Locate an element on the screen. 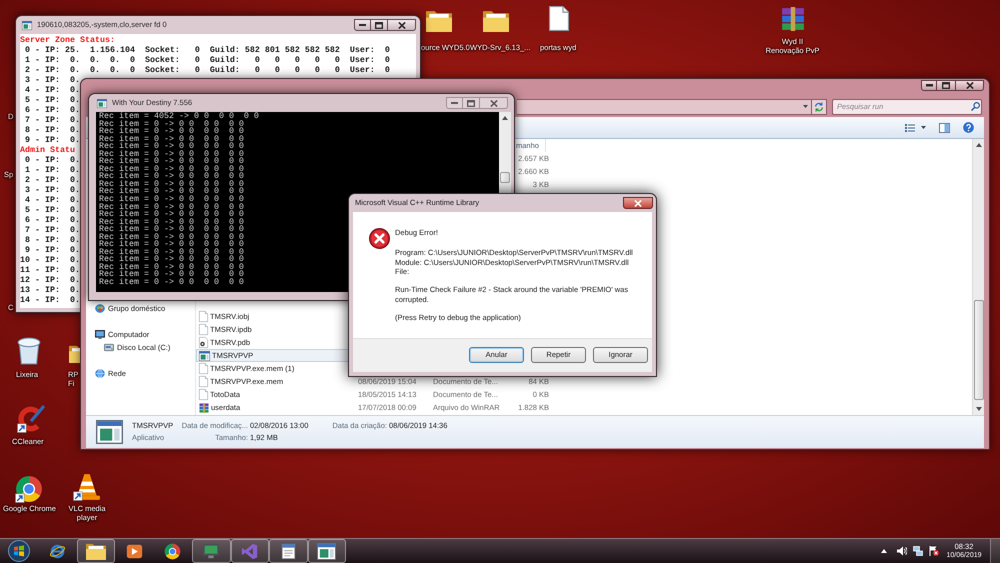 This screenshot has height=563, width=1000. log-line: 12 - IP: 0. is located at coordinates (50, 280).